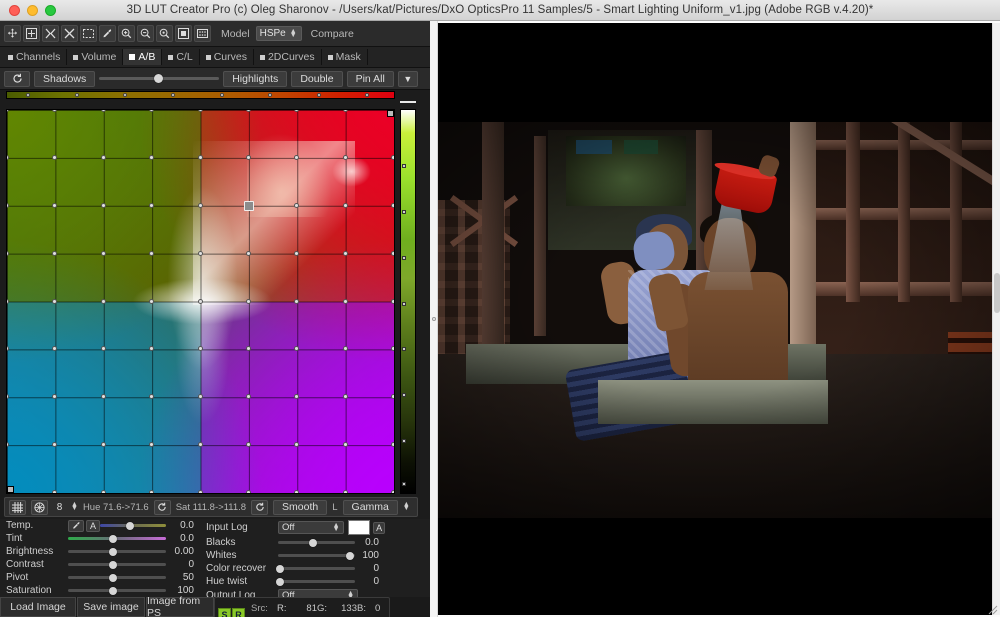  I want to click on node-count-value: 8, so click(59, 507).